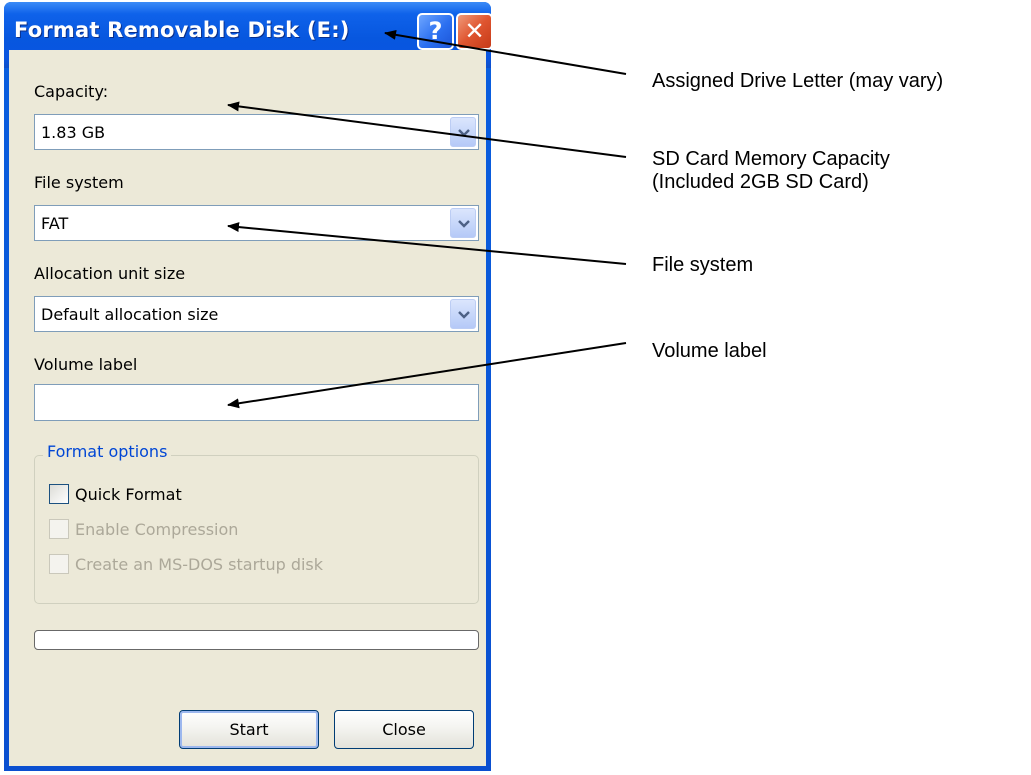  I want to click on capacity-callout-line2: (Included 2GB SD Card), so click(760, 182).